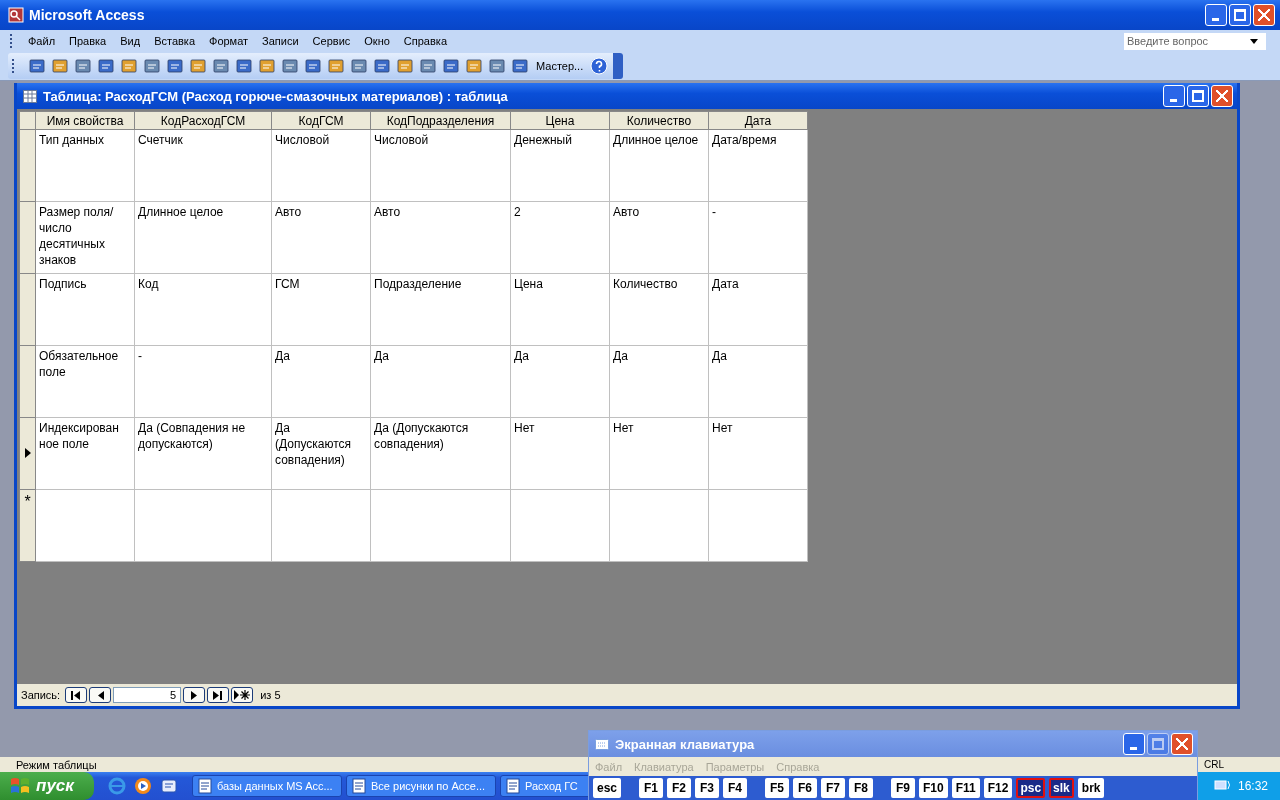 This screenshot has width=1280, height=800. Describe the element at coordinates (651, 788) in the screenshot. I see `keyboard-key: F1` at that location.